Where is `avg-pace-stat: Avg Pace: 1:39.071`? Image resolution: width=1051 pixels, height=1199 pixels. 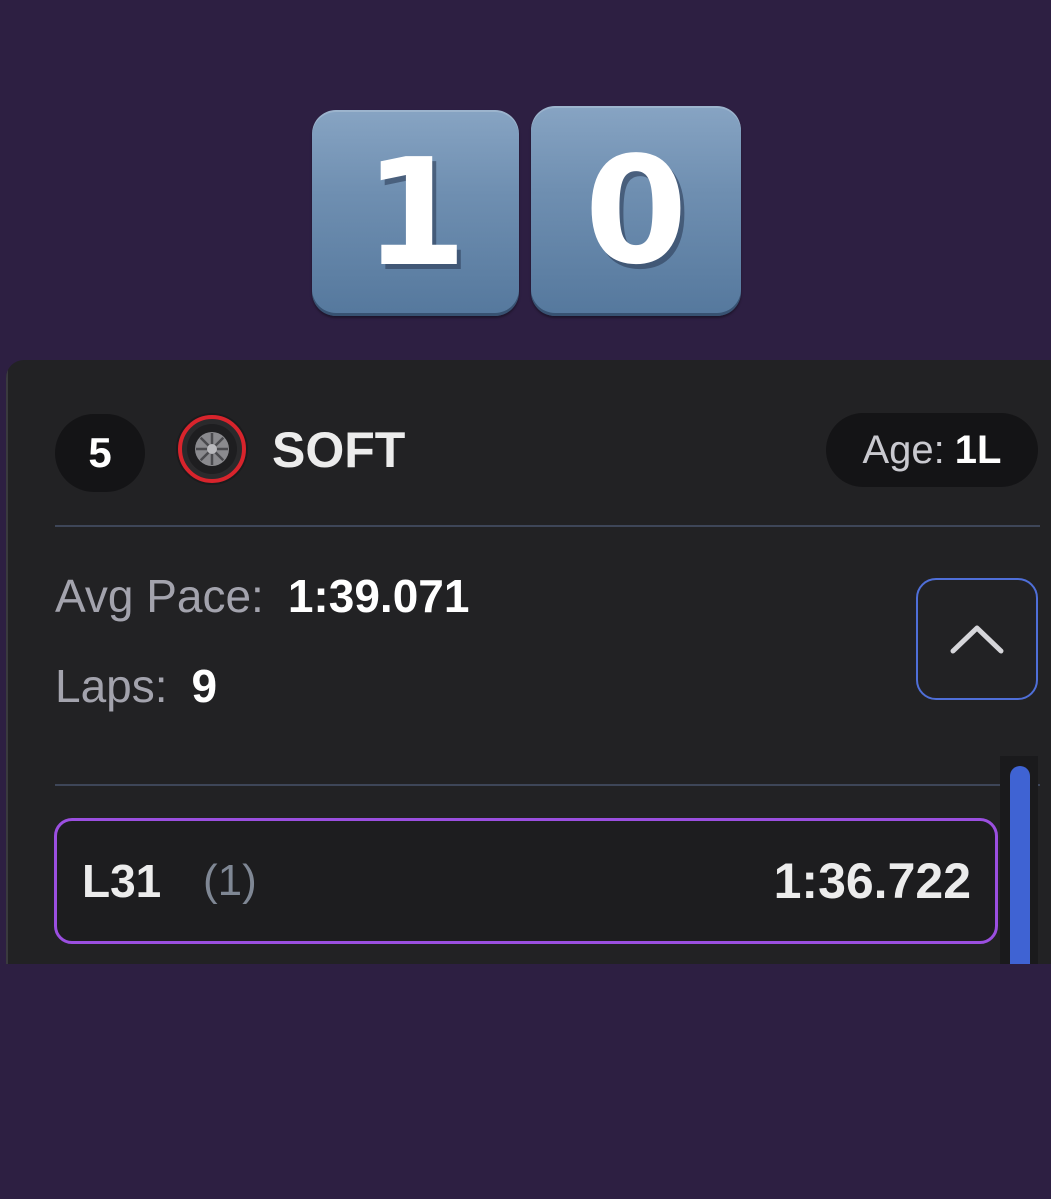 avg-pace-stat: Avg Pace: 1:39.071 is located at coordinates (262, 596).